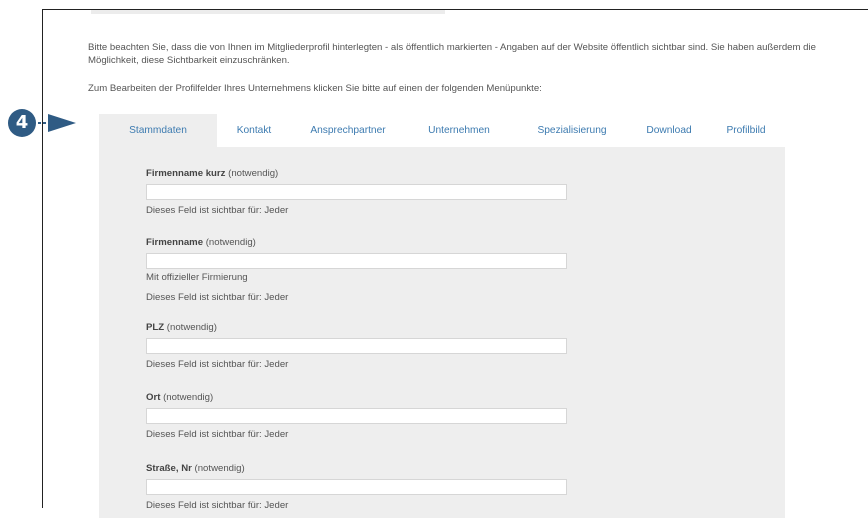 The image size is (868, 518). What do you see at coordinates (348, 130) in the screenshot?
I see `tab-ansprechpartner: Ansprechpartner` at bounding box center [348, 130].